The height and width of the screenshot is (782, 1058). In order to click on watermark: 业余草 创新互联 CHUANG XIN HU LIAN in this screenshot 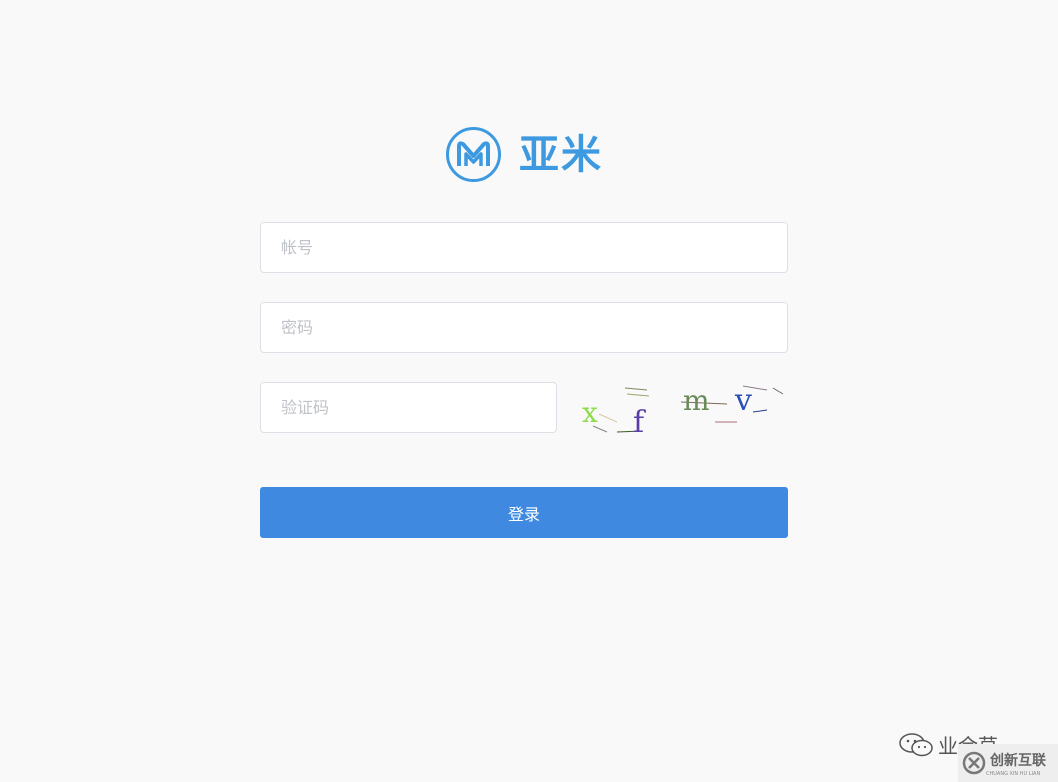, I will do `click(978, 751)`.